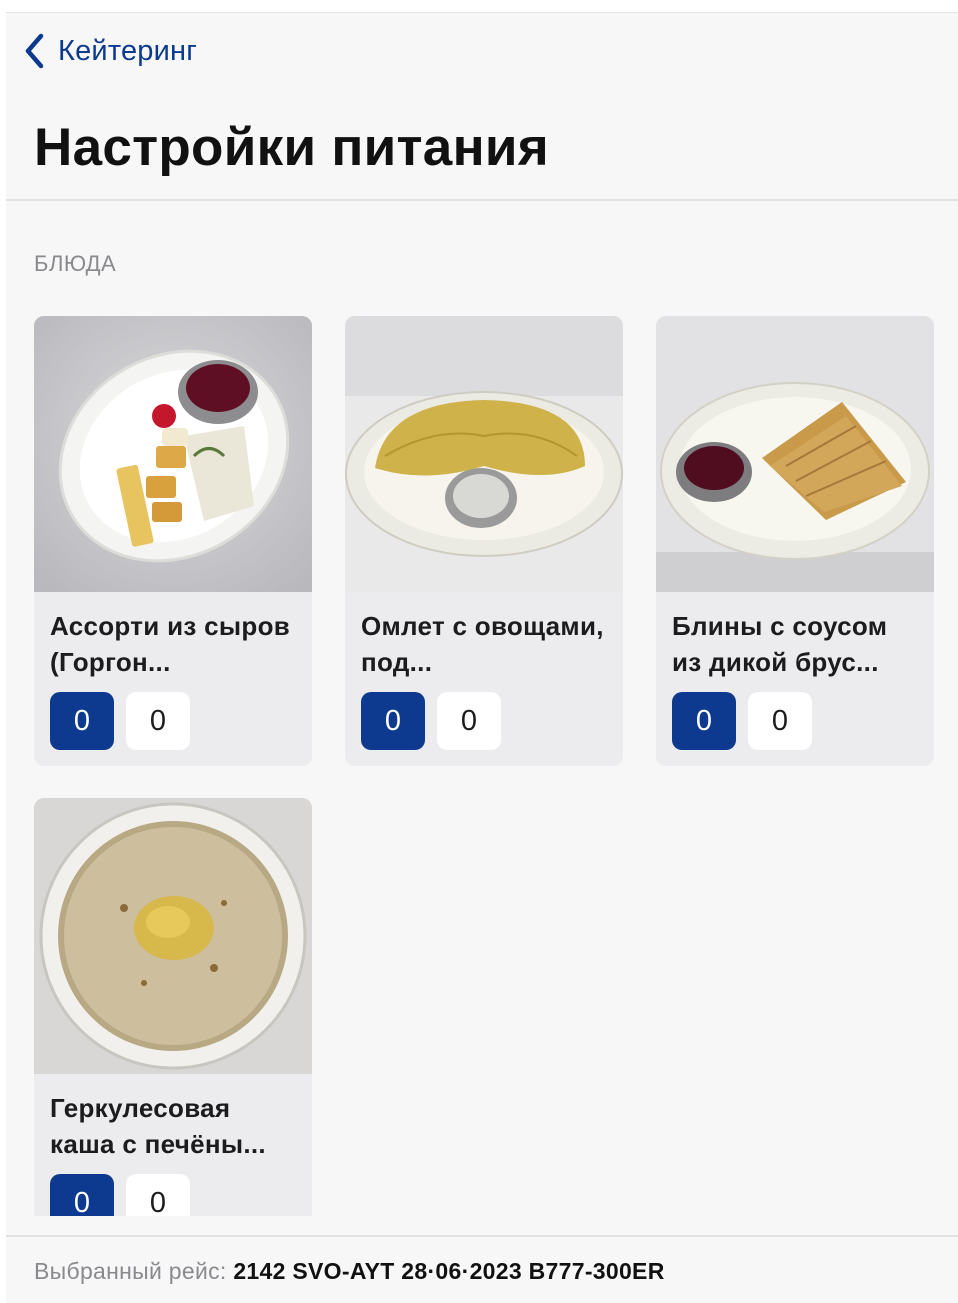  What do you see at coordinates (130, 1270) in the screenshot?
I see `selected-flight-label: Выбранный рейс:` at bounding box center [130, 1270].